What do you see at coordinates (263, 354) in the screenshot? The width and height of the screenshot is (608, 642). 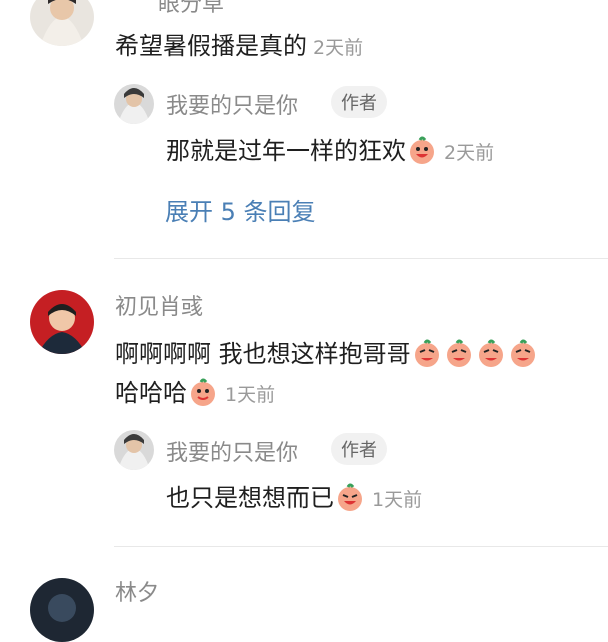 I see `comment-text-line1: 啊啊啊啊 我也想这样抱哥哥` at bounding box center [263, 354].